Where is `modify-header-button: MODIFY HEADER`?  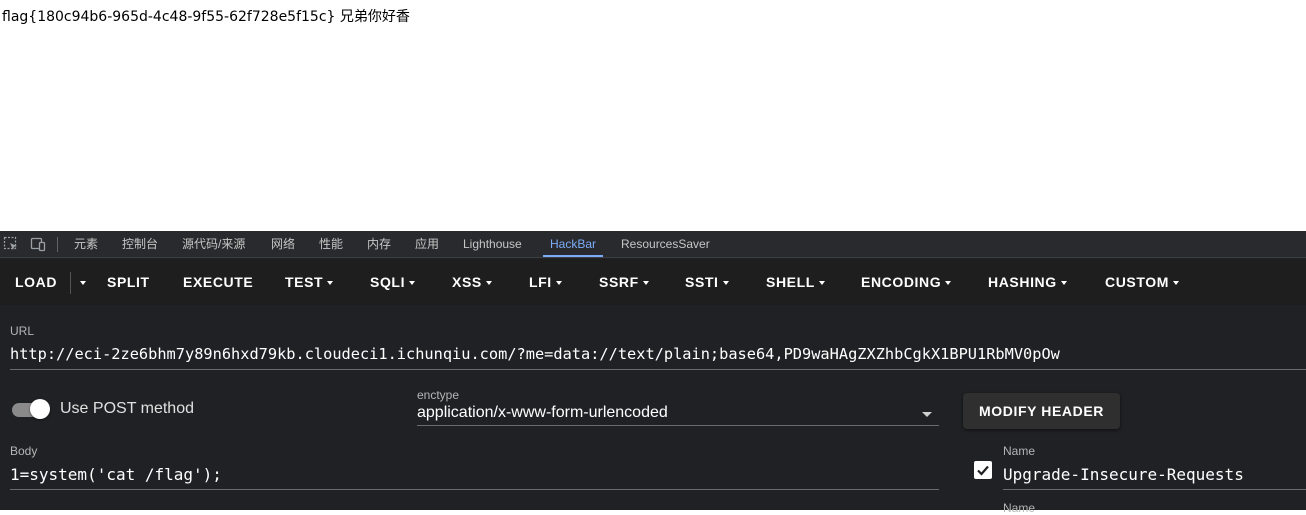
modify-header-button: MODIFY HEADER is located at coordinates (1041, 411).